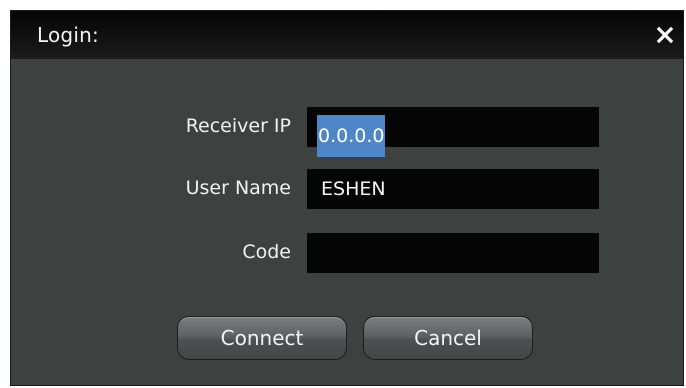 The height and width of the screenshot is (388, 686). I want to click on connect-button: Connect, so click(262, 338).